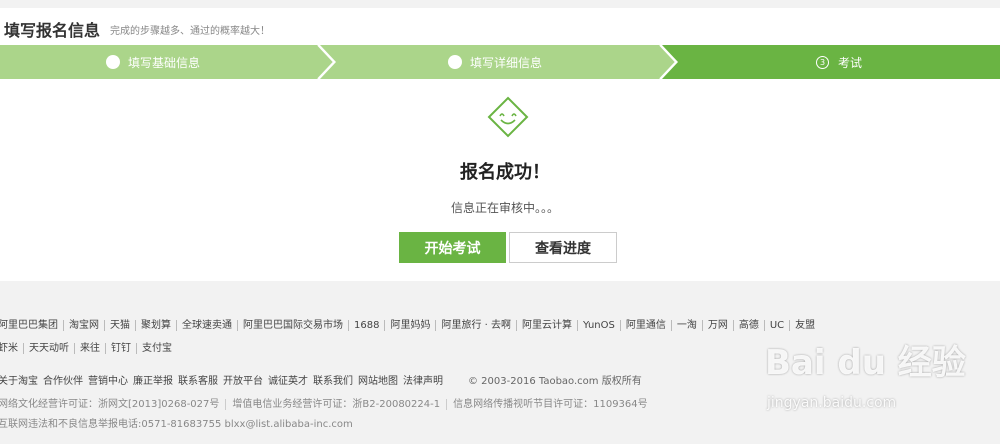 This screenshot has height=444, width=1000. I want to click on step-3: 3 考试, so click(839, 62).